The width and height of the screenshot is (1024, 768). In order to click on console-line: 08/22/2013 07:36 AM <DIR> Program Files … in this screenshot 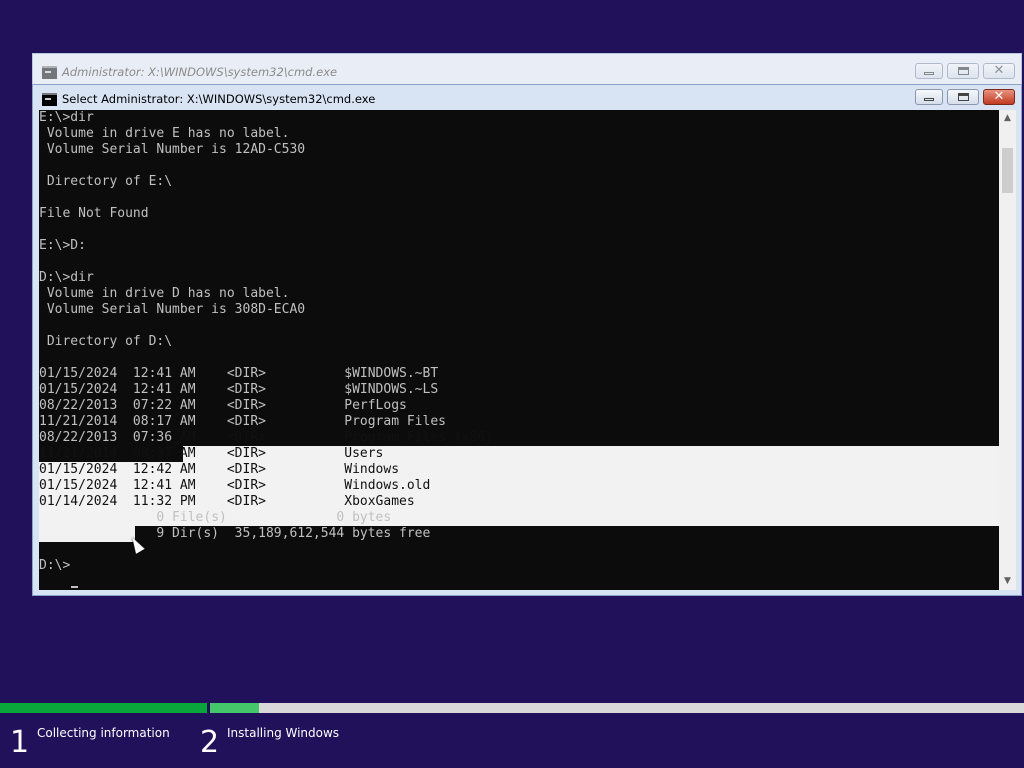, I will do `click(266, 437)`.